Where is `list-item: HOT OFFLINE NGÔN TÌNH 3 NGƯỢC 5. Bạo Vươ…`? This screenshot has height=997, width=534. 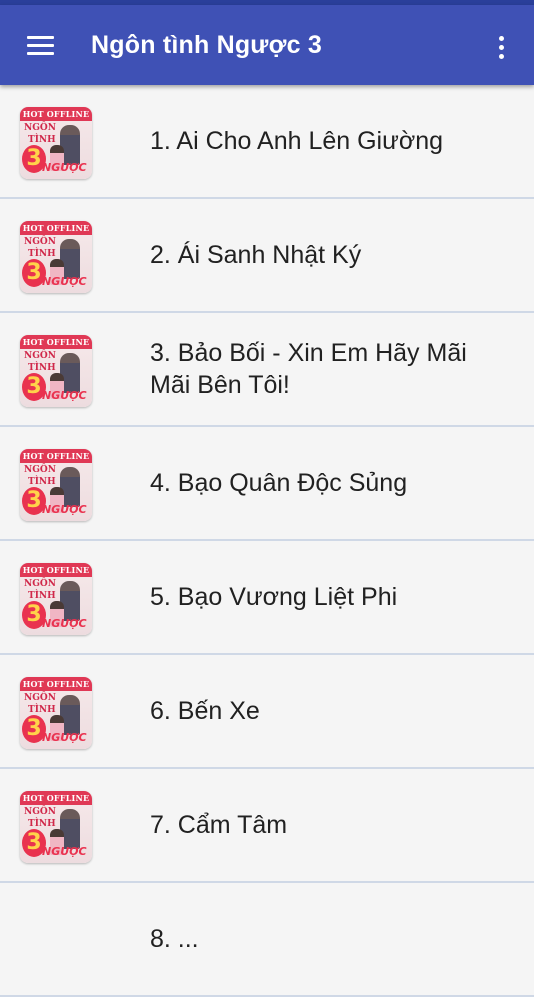
list-item: HOT OFFLINE NGÔN TÌNH 3 NGƯỢC 5. Bạo Vươ… is located at coordinates (267, 598).